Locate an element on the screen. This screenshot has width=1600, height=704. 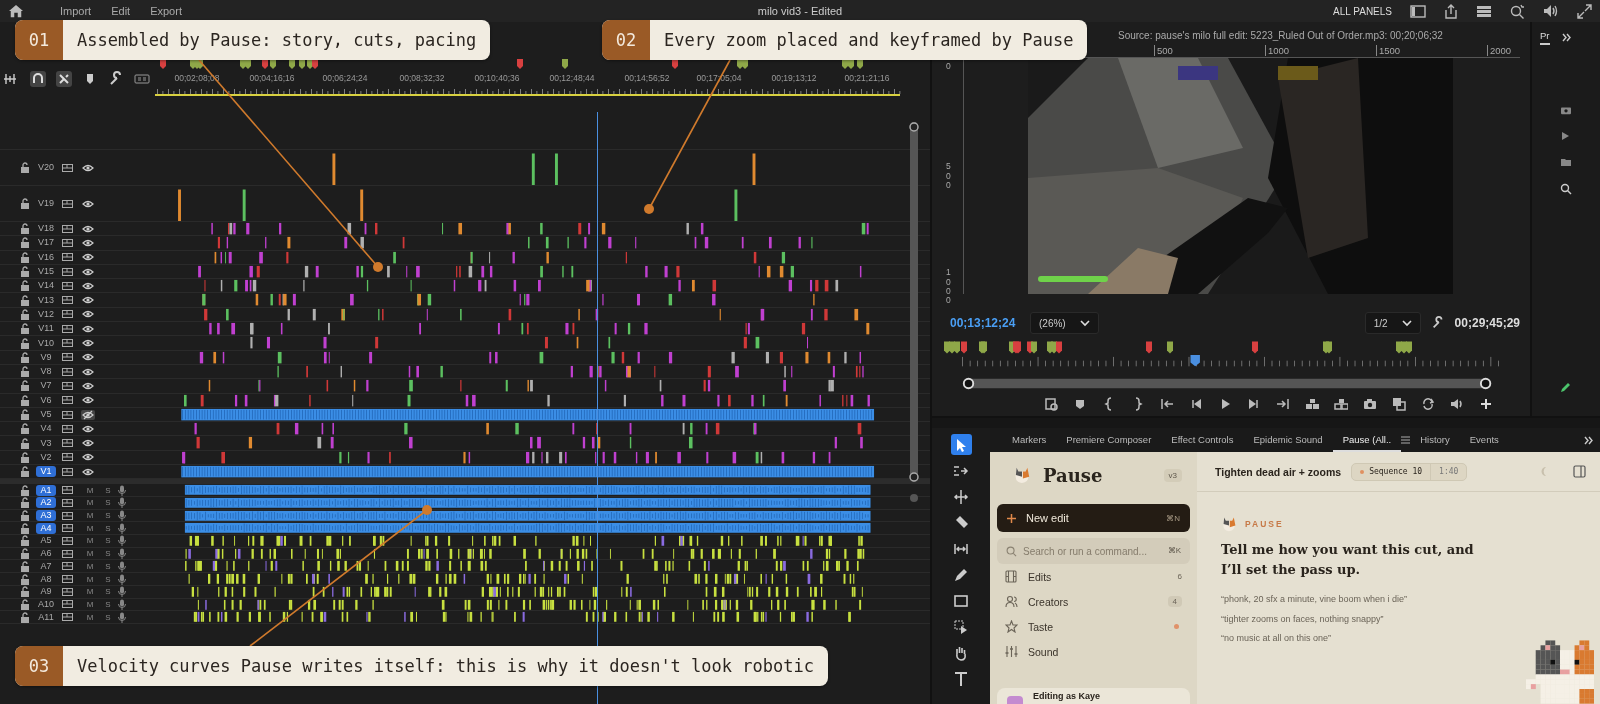
home-icon is located at coordinates (16, 11).